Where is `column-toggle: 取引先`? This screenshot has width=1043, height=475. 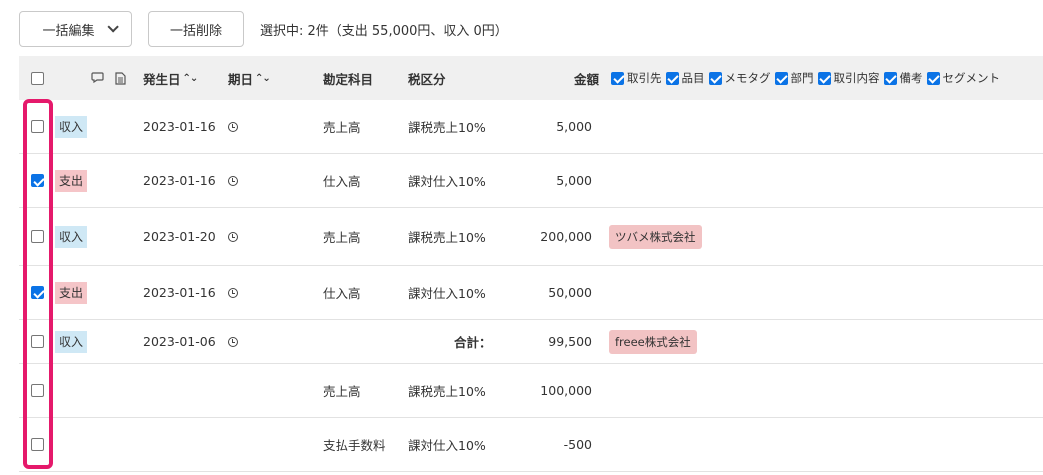 column-toggle: 取引先 is located at coordinates (636, 78).